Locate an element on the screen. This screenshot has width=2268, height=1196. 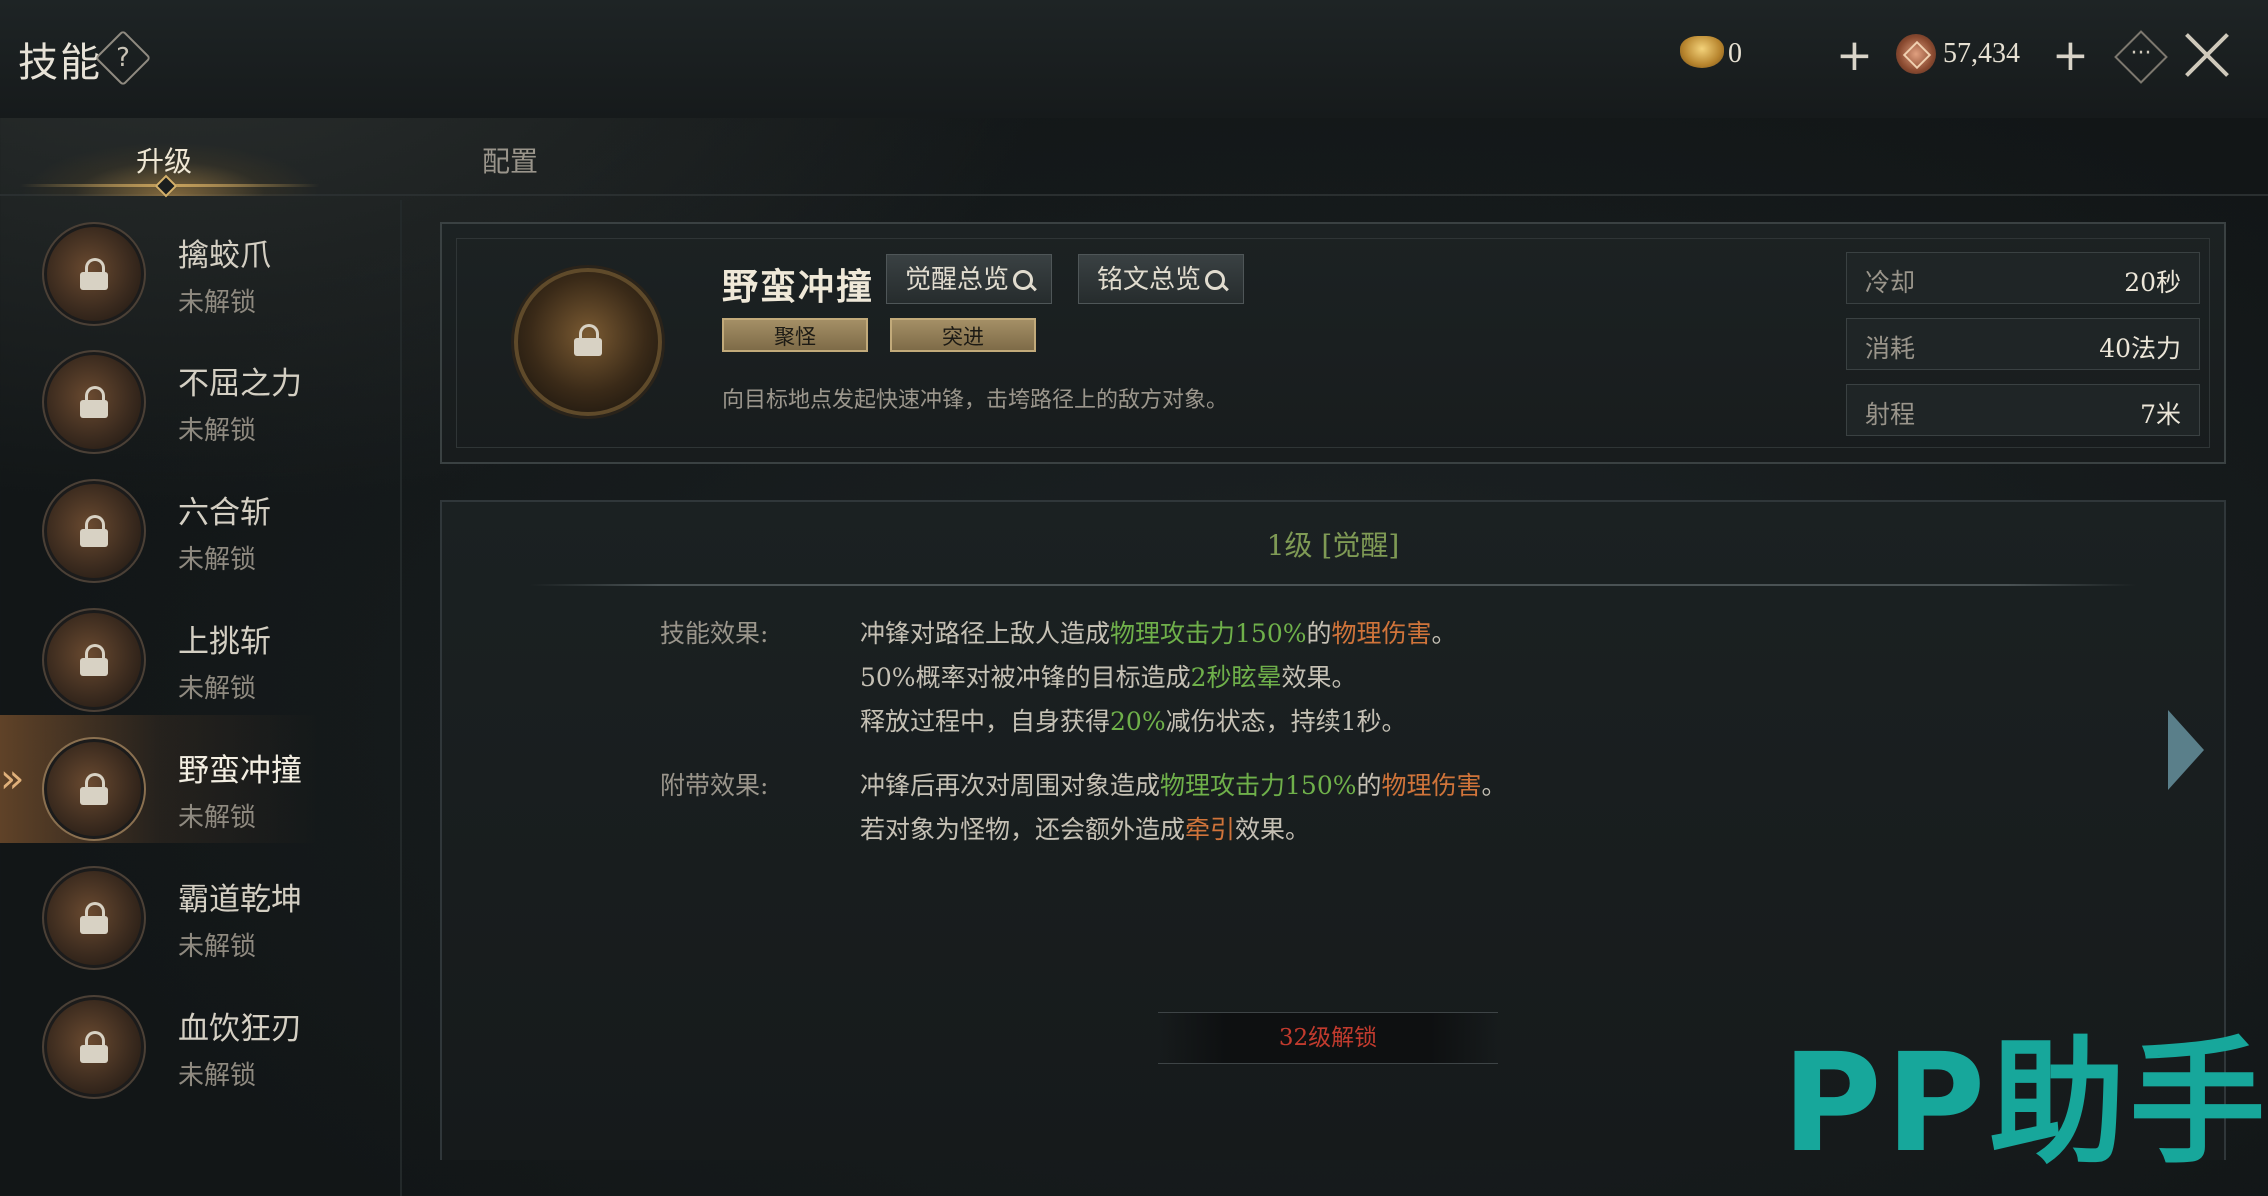
skill-item: 霸道乾坤 未解锁 is located at coordinates (199, 908).